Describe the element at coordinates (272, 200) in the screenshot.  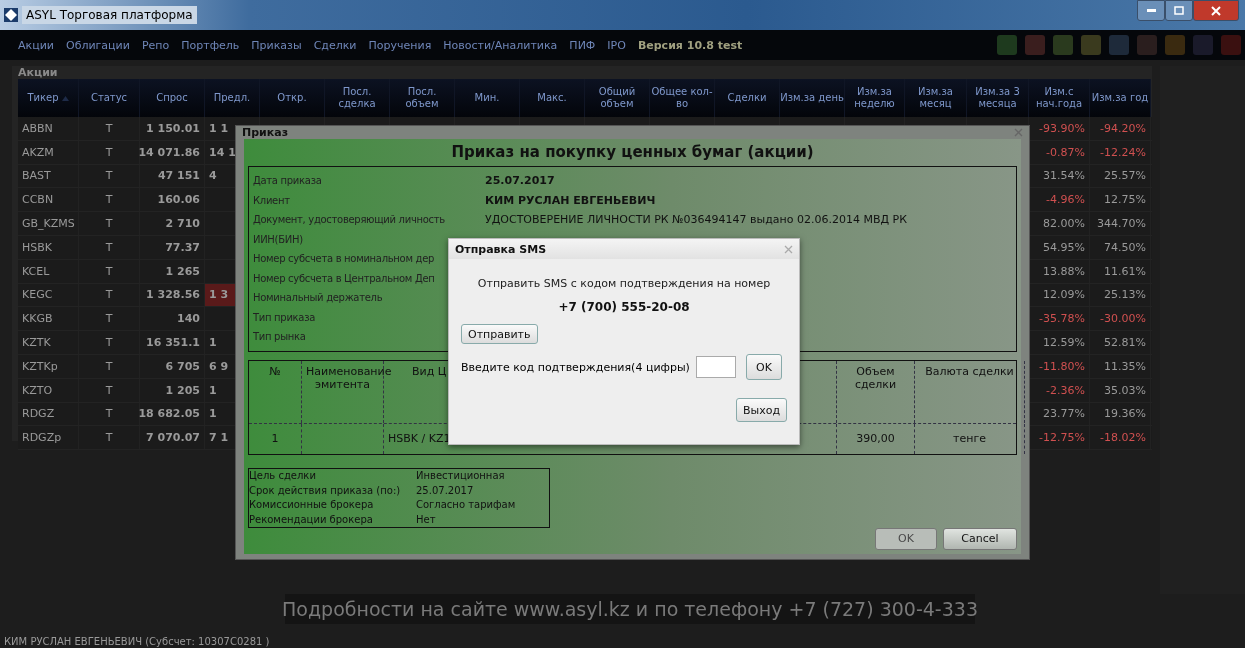
I see `field-label: Клиент` at that location.